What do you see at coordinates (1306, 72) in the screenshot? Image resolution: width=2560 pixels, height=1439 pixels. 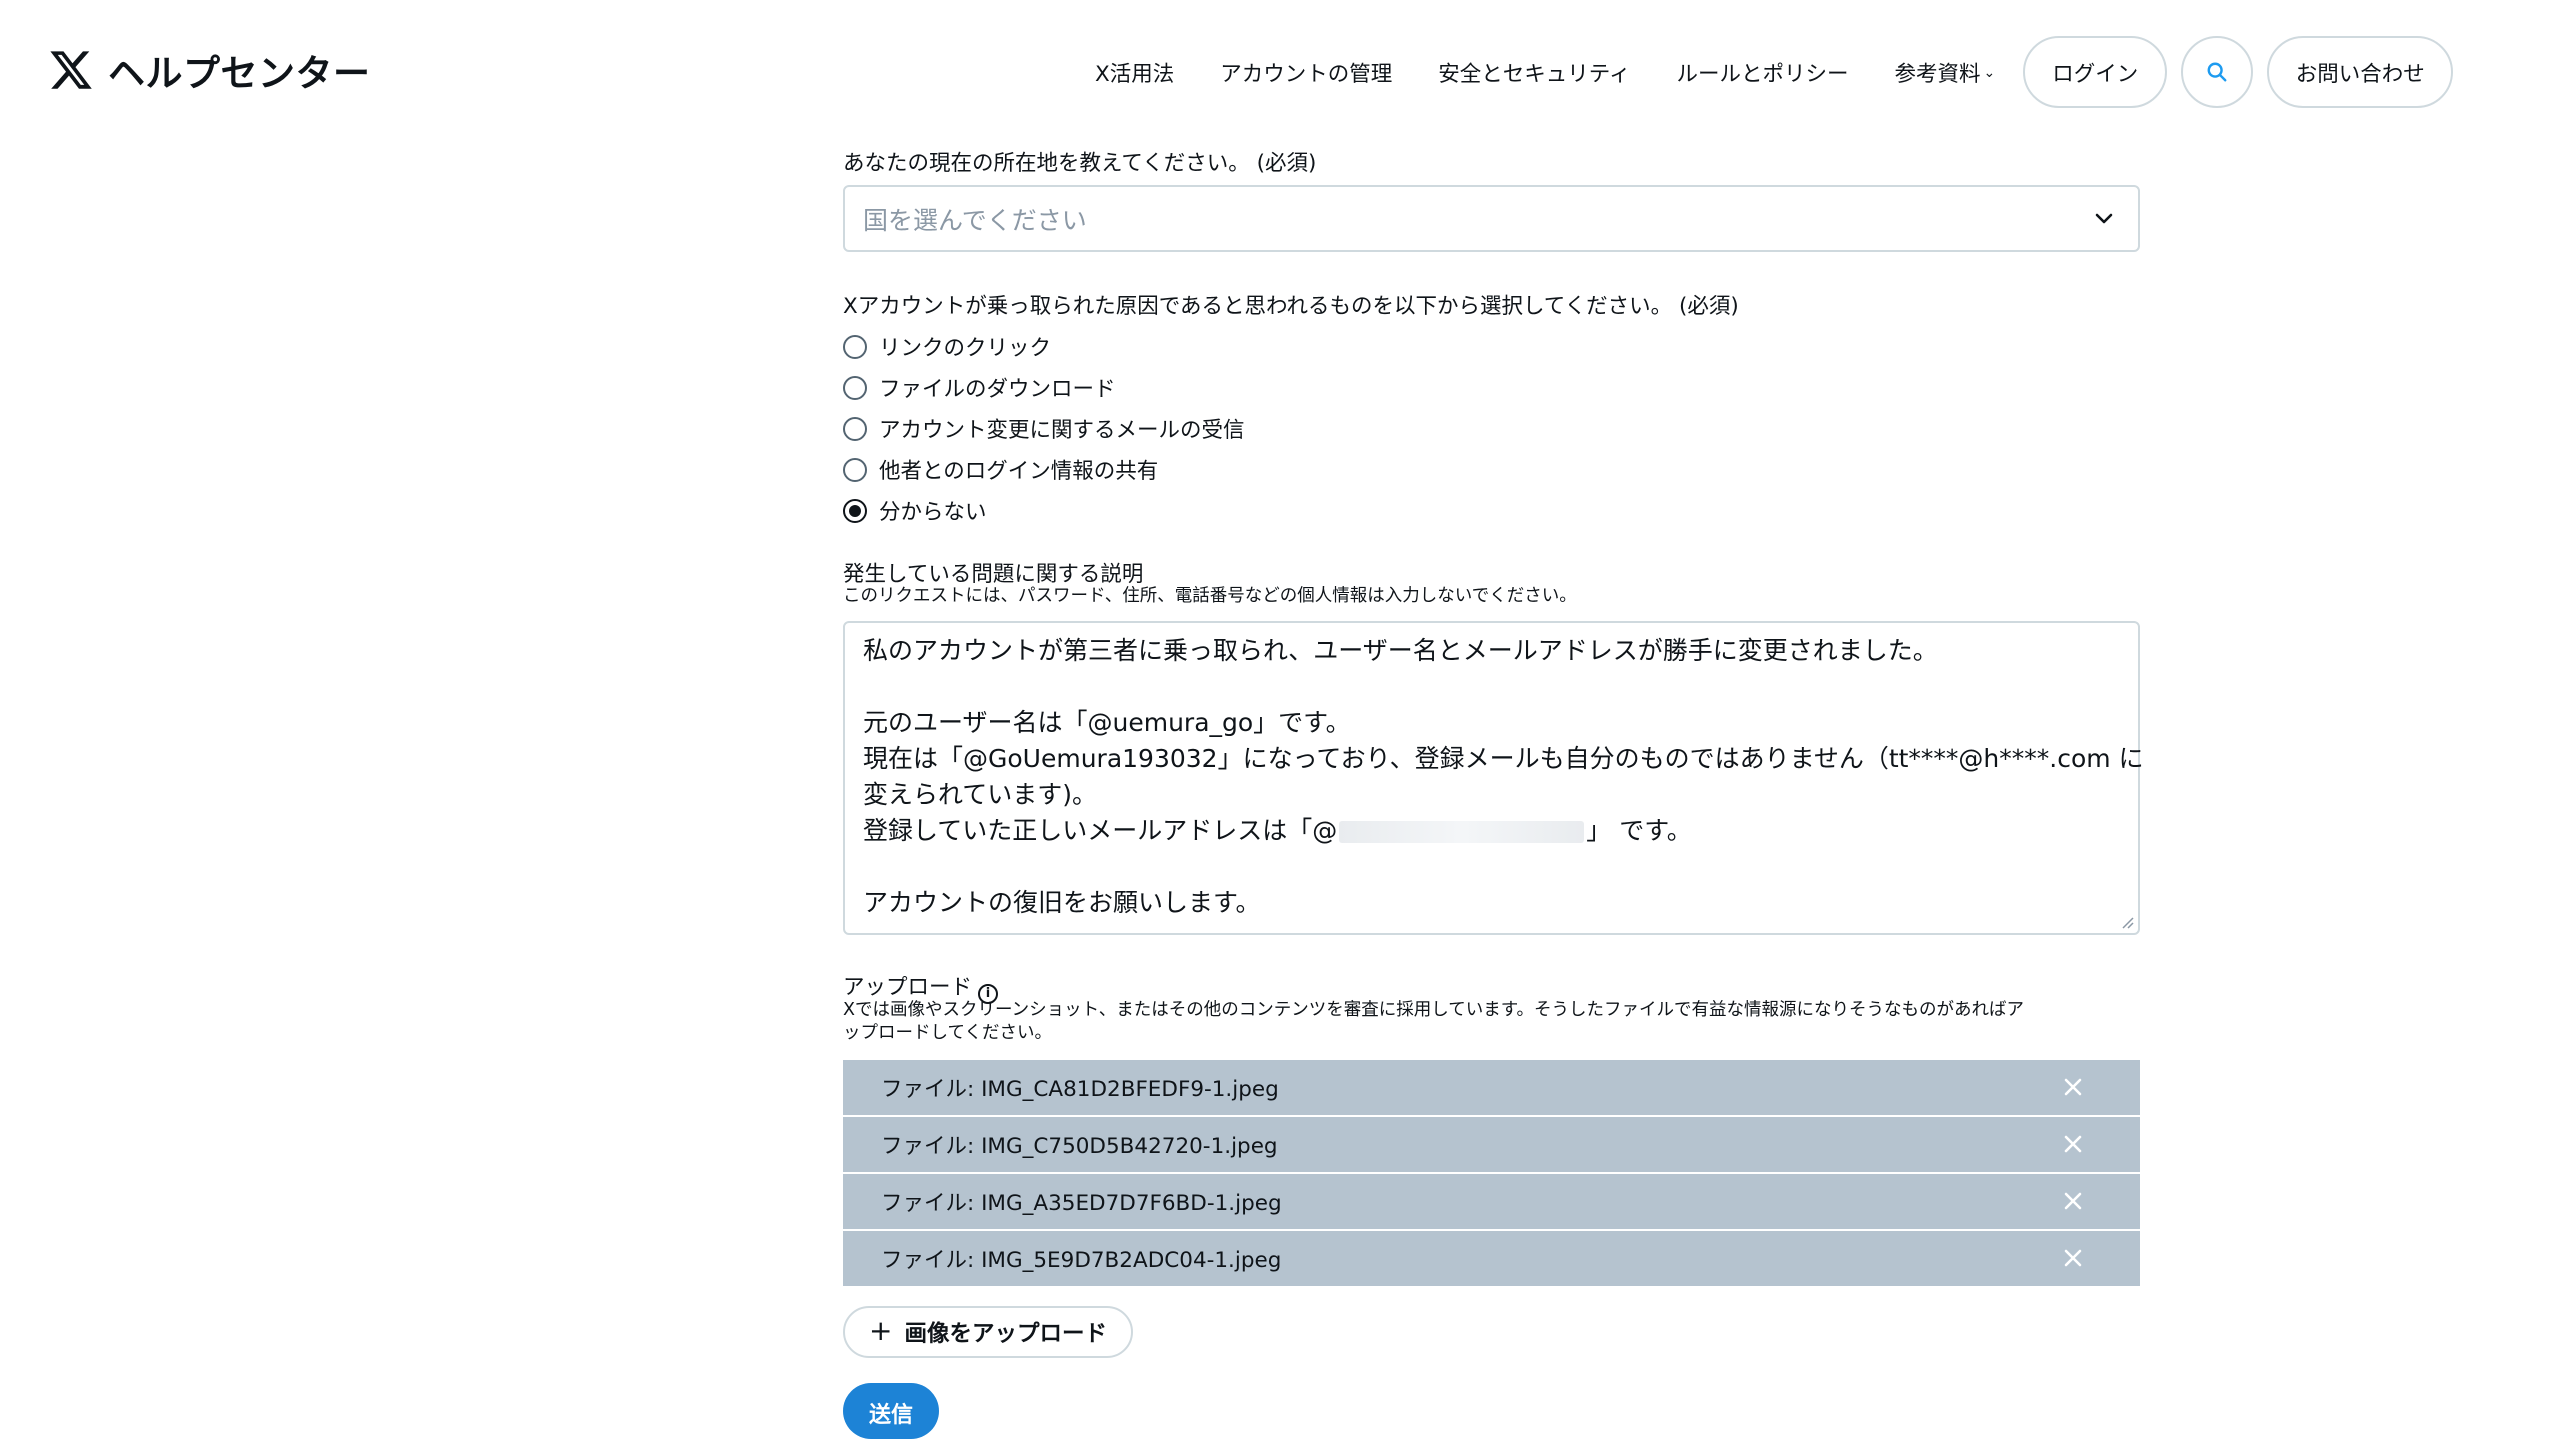 I see `nav-link-account: アカウントの管理` at bounding box center [1306, 72].